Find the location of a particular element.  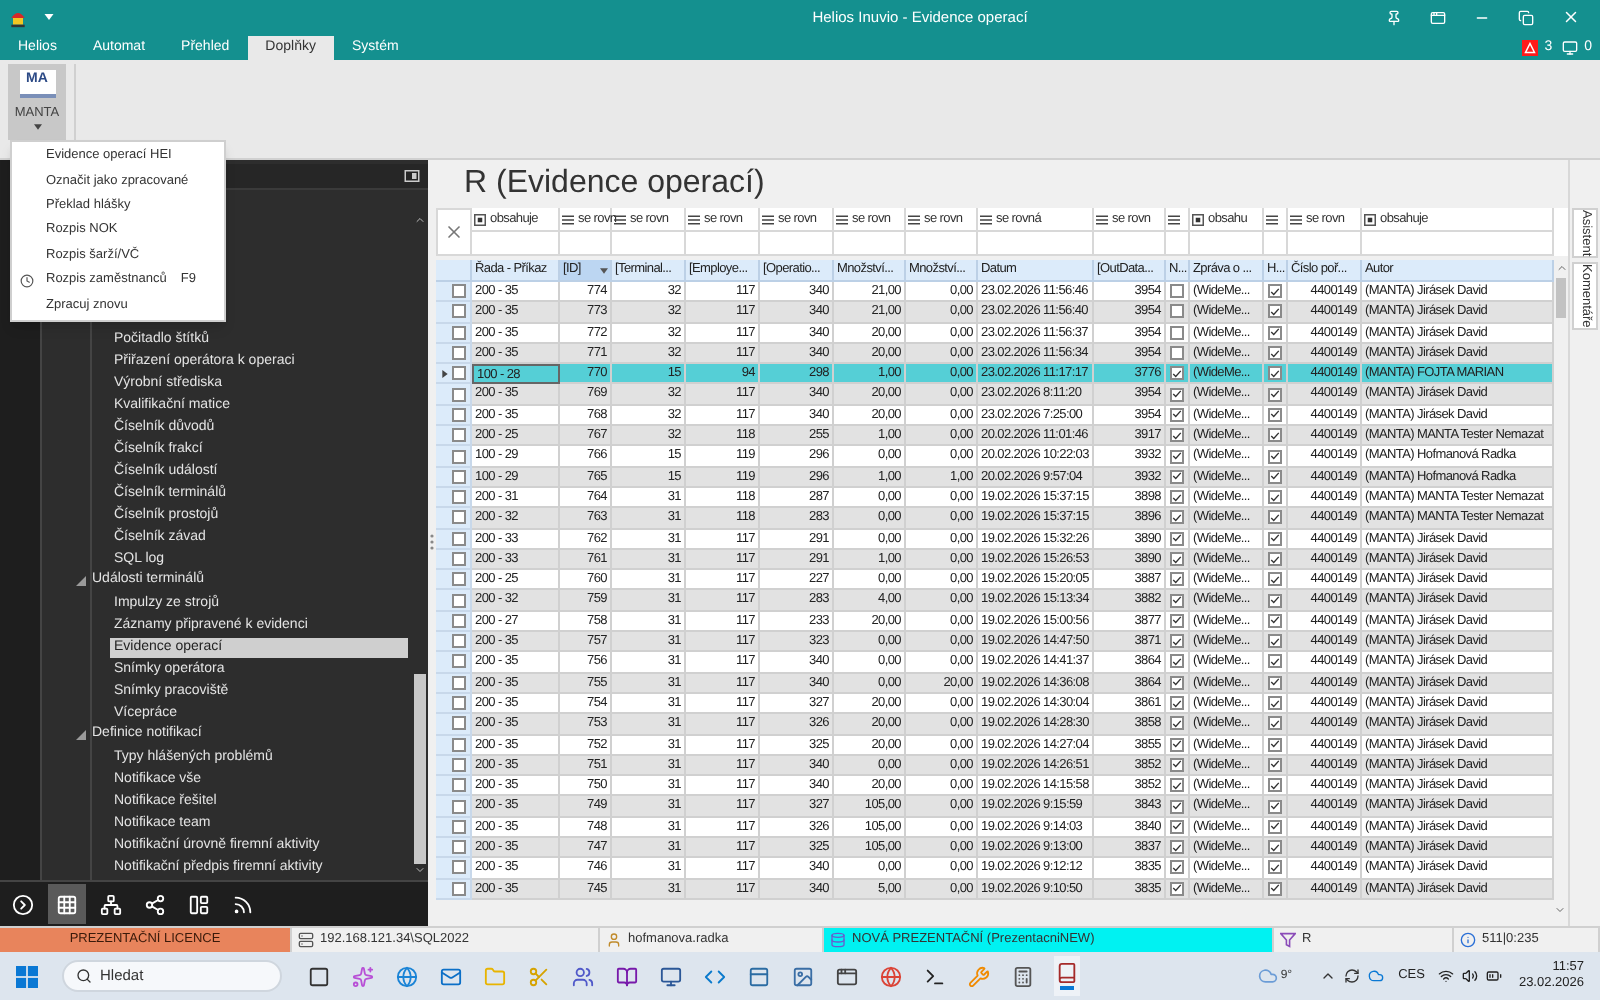

toolbar-button is located at coordinates (67, 904).